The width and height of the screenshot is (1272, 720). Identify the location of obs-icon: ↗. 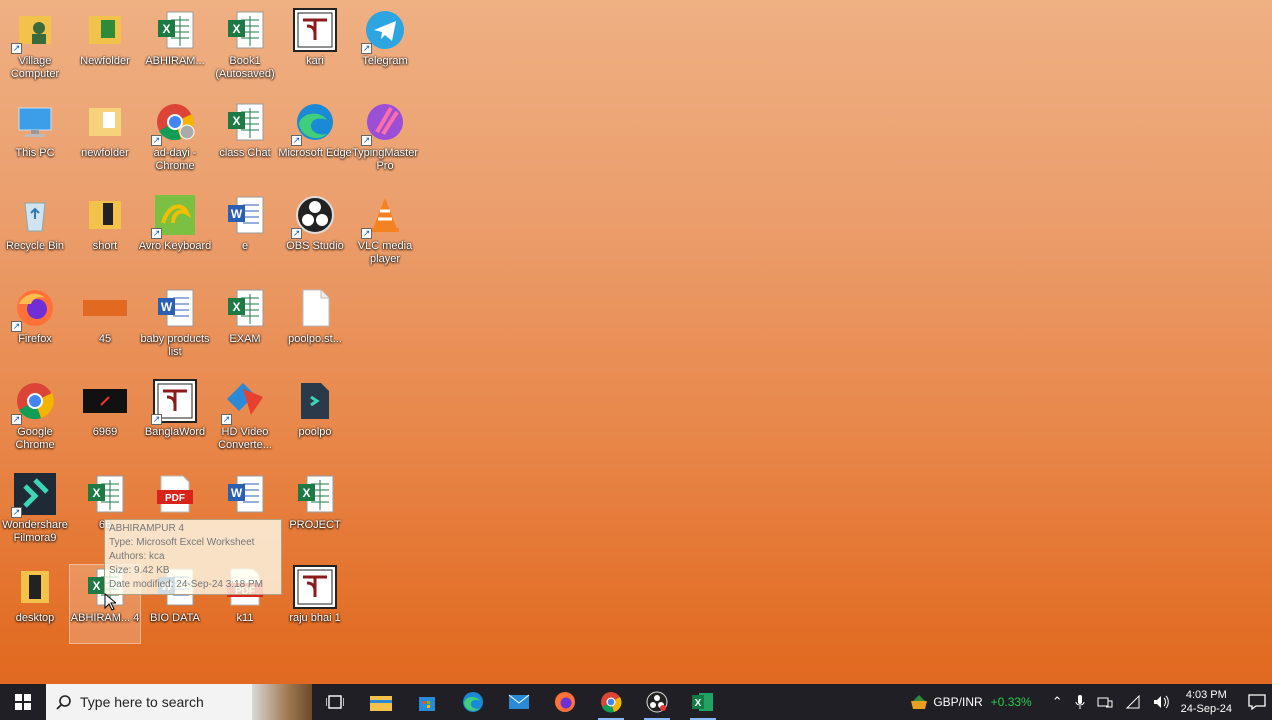
(314, 216).